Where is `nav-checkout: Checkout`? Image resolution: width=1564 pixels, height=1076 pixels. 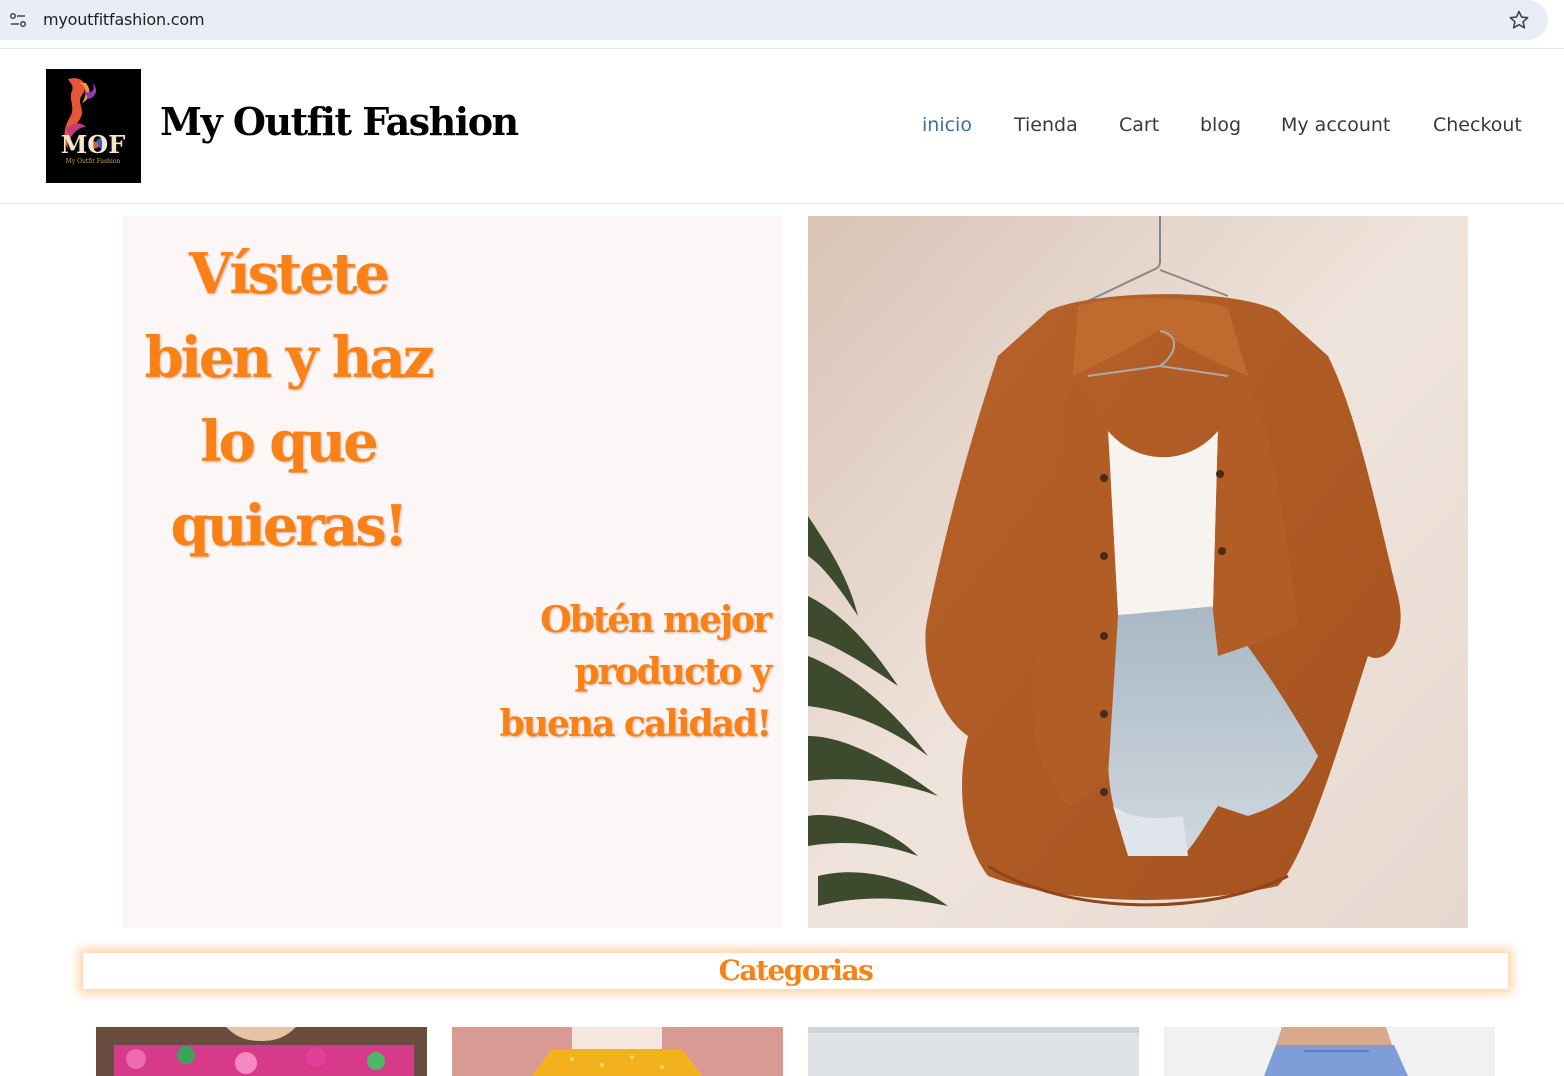
nav-checkout: Checkout is located at coordinates (1477, 125).